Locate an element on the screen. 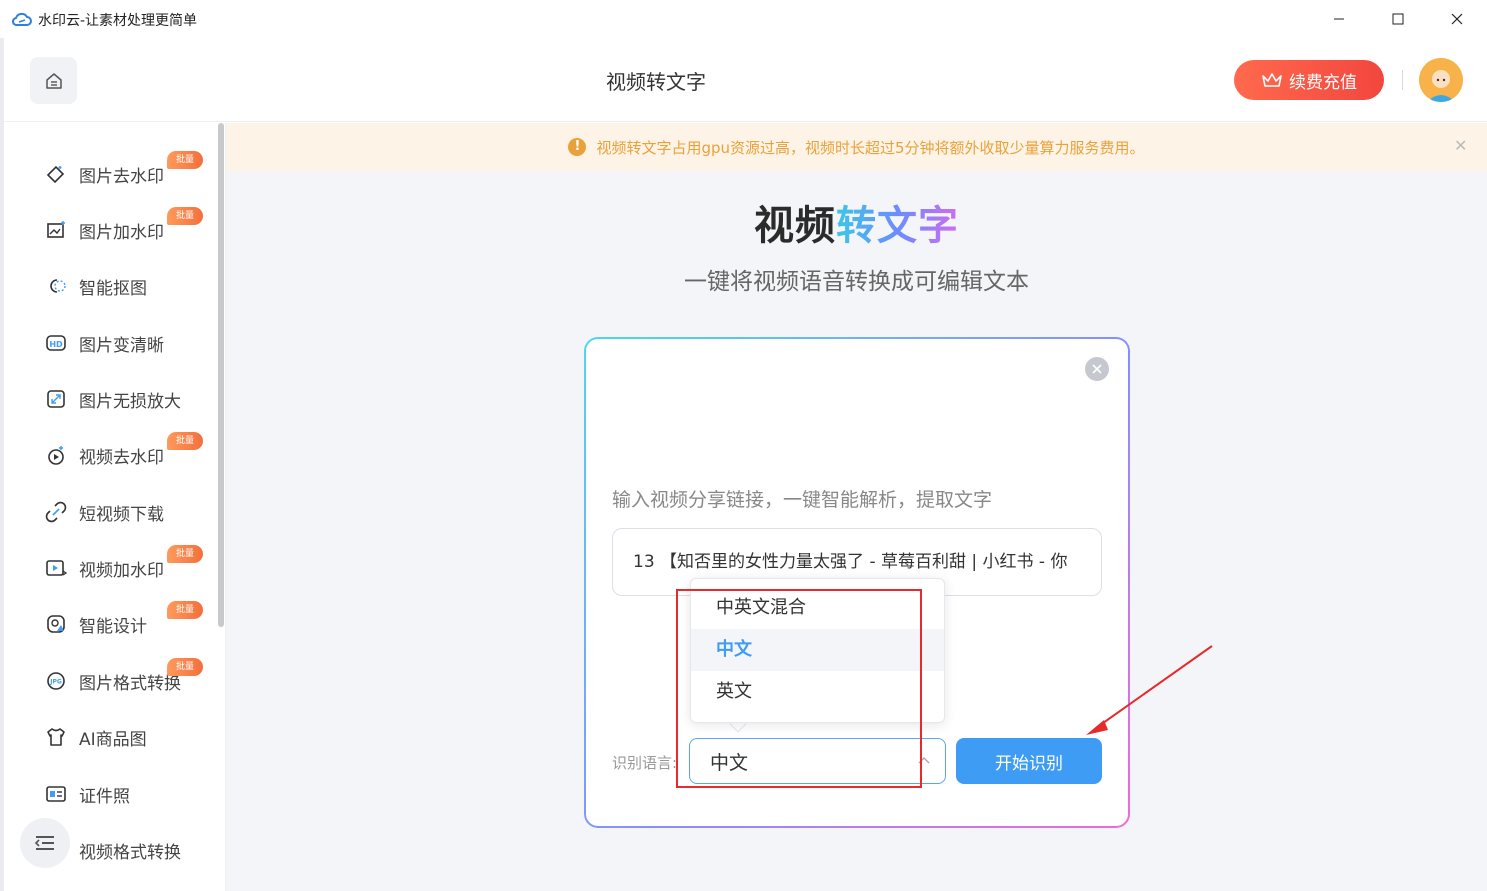 This screenshot has height=891, width=1487. hero-title: 视频转文字 is located at coordinates (856, 222).